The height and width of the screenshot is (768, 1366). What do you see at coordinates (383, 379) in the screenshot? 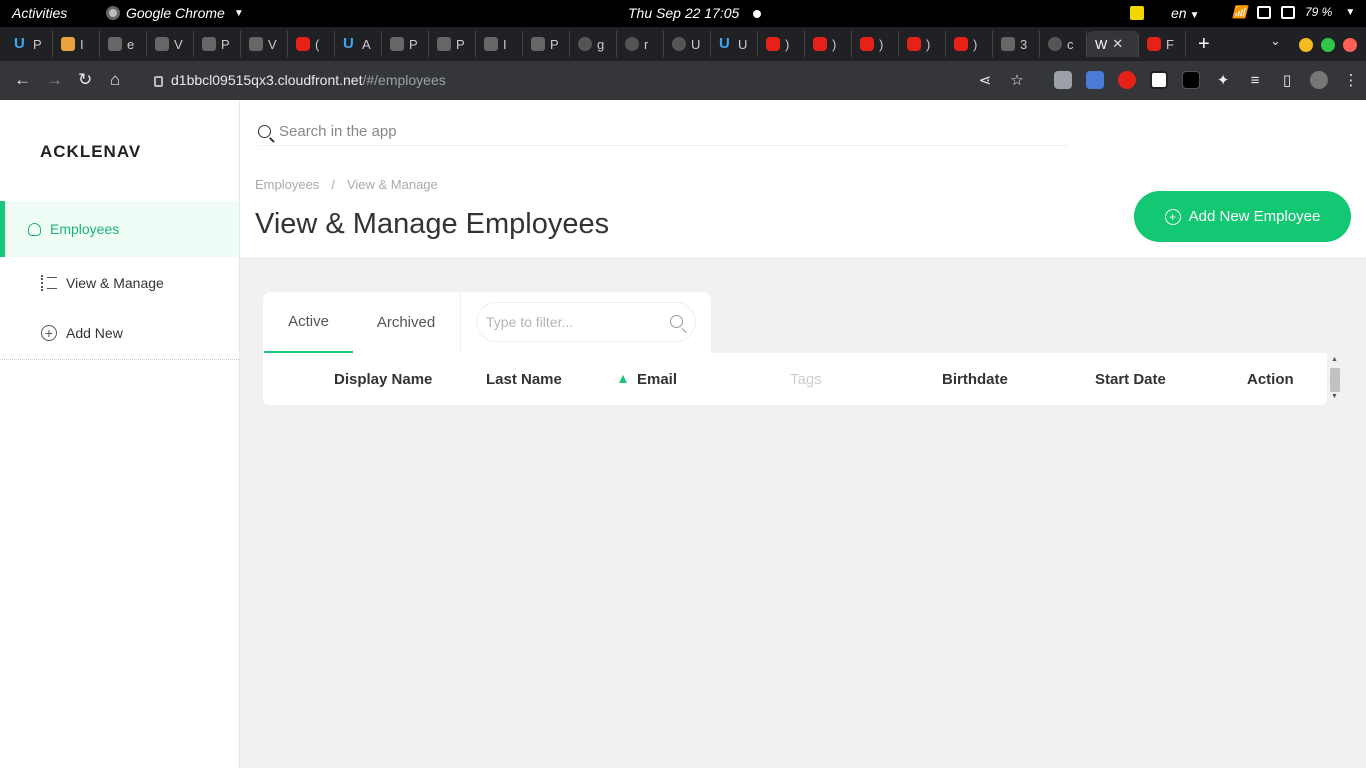
I see `column-header-display-name: Display Name` at bounding box center [383, 379].